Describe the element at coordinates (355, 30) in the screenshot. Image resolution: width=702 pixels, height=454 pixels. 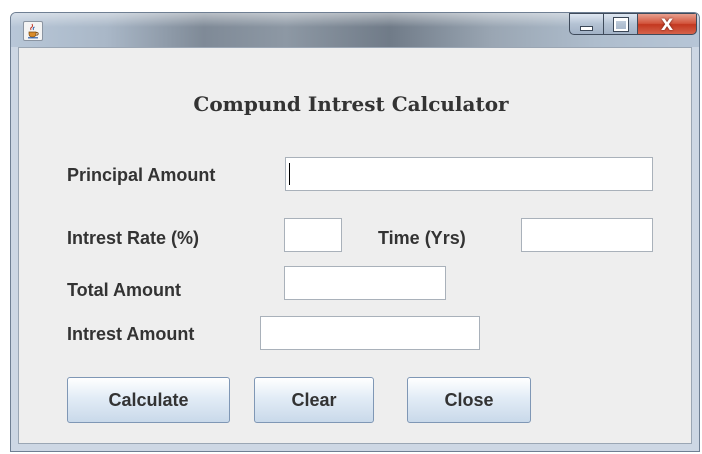
I see `title-bar: X` at that location.